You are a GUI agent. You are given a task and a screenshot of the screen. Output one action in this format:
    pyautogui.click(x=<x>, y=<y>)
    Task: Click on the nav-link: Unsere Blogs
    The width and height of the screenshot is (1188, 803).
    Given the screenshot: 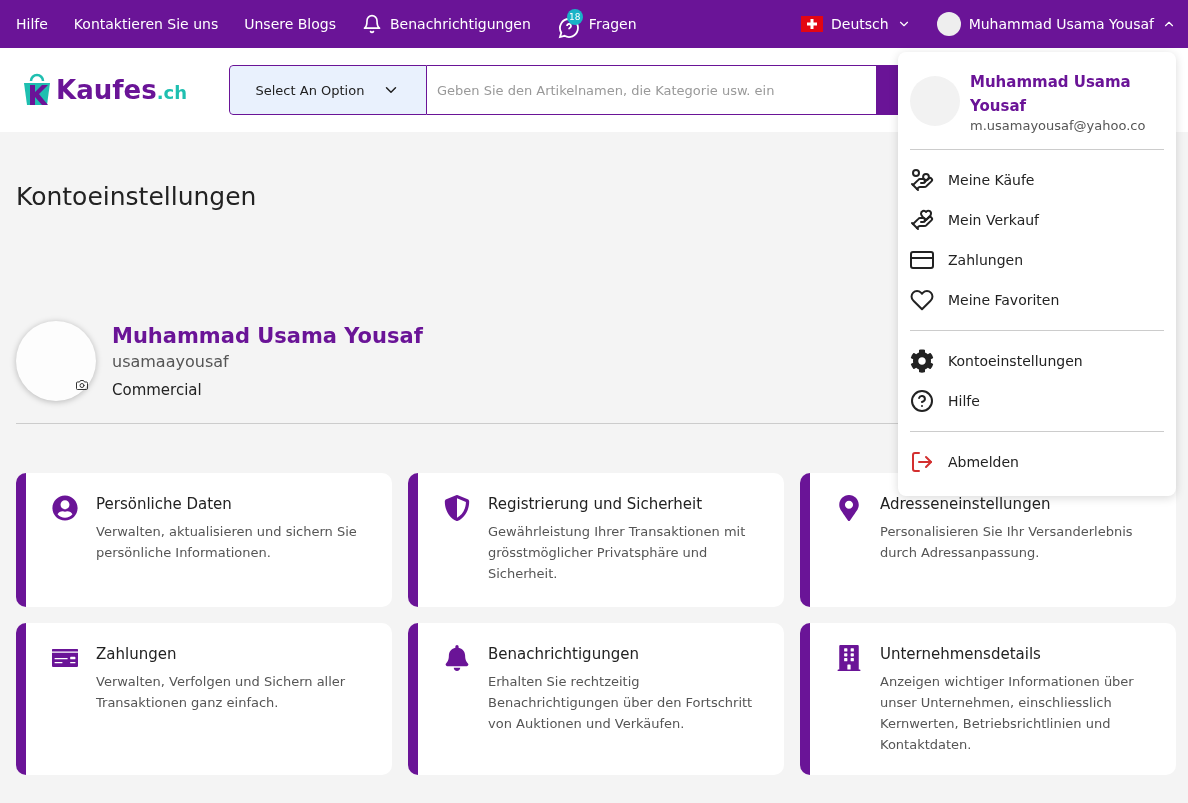 What is the action you would take?
    pyautogui.click(x=290, y=24)
    